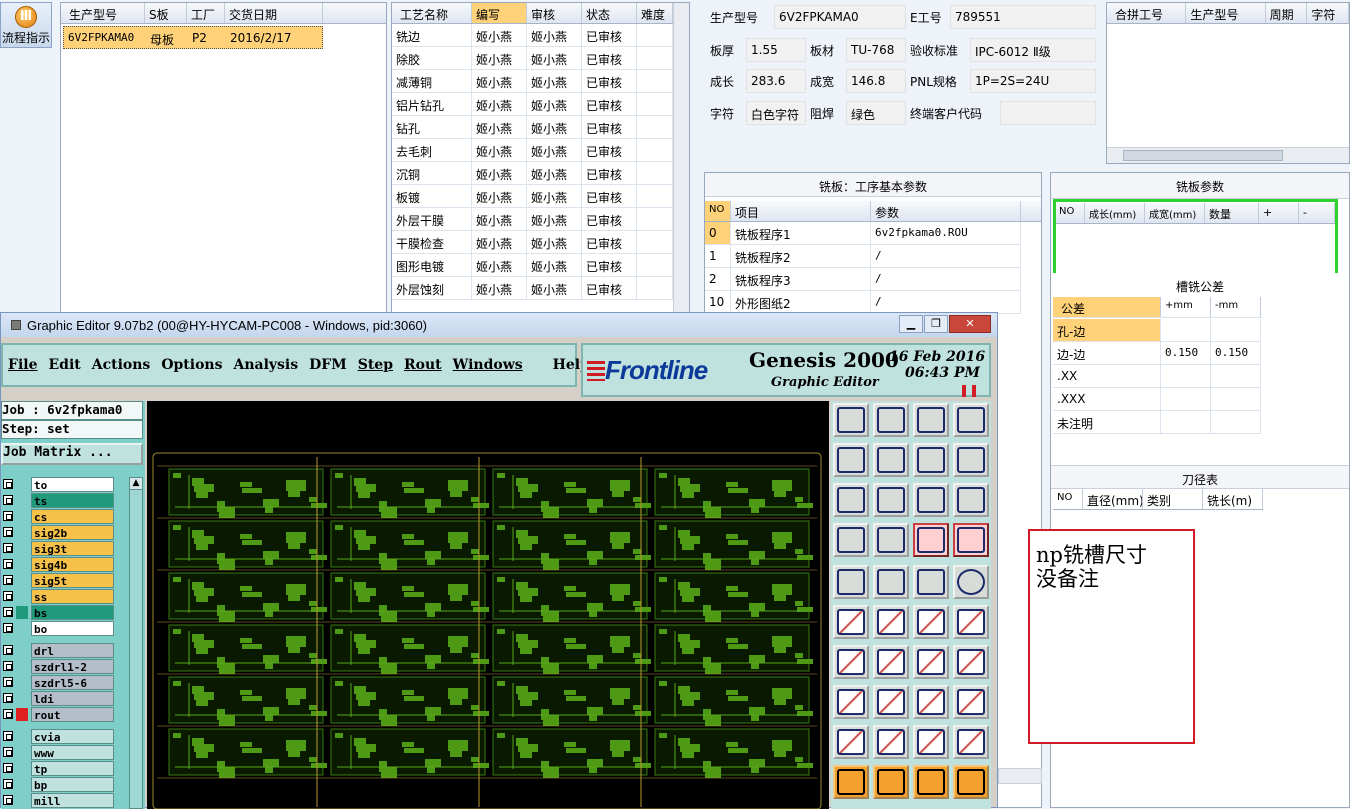 This screenshot has width=1350, height=809. I want to click on pan-left-button, so click(851, 460).